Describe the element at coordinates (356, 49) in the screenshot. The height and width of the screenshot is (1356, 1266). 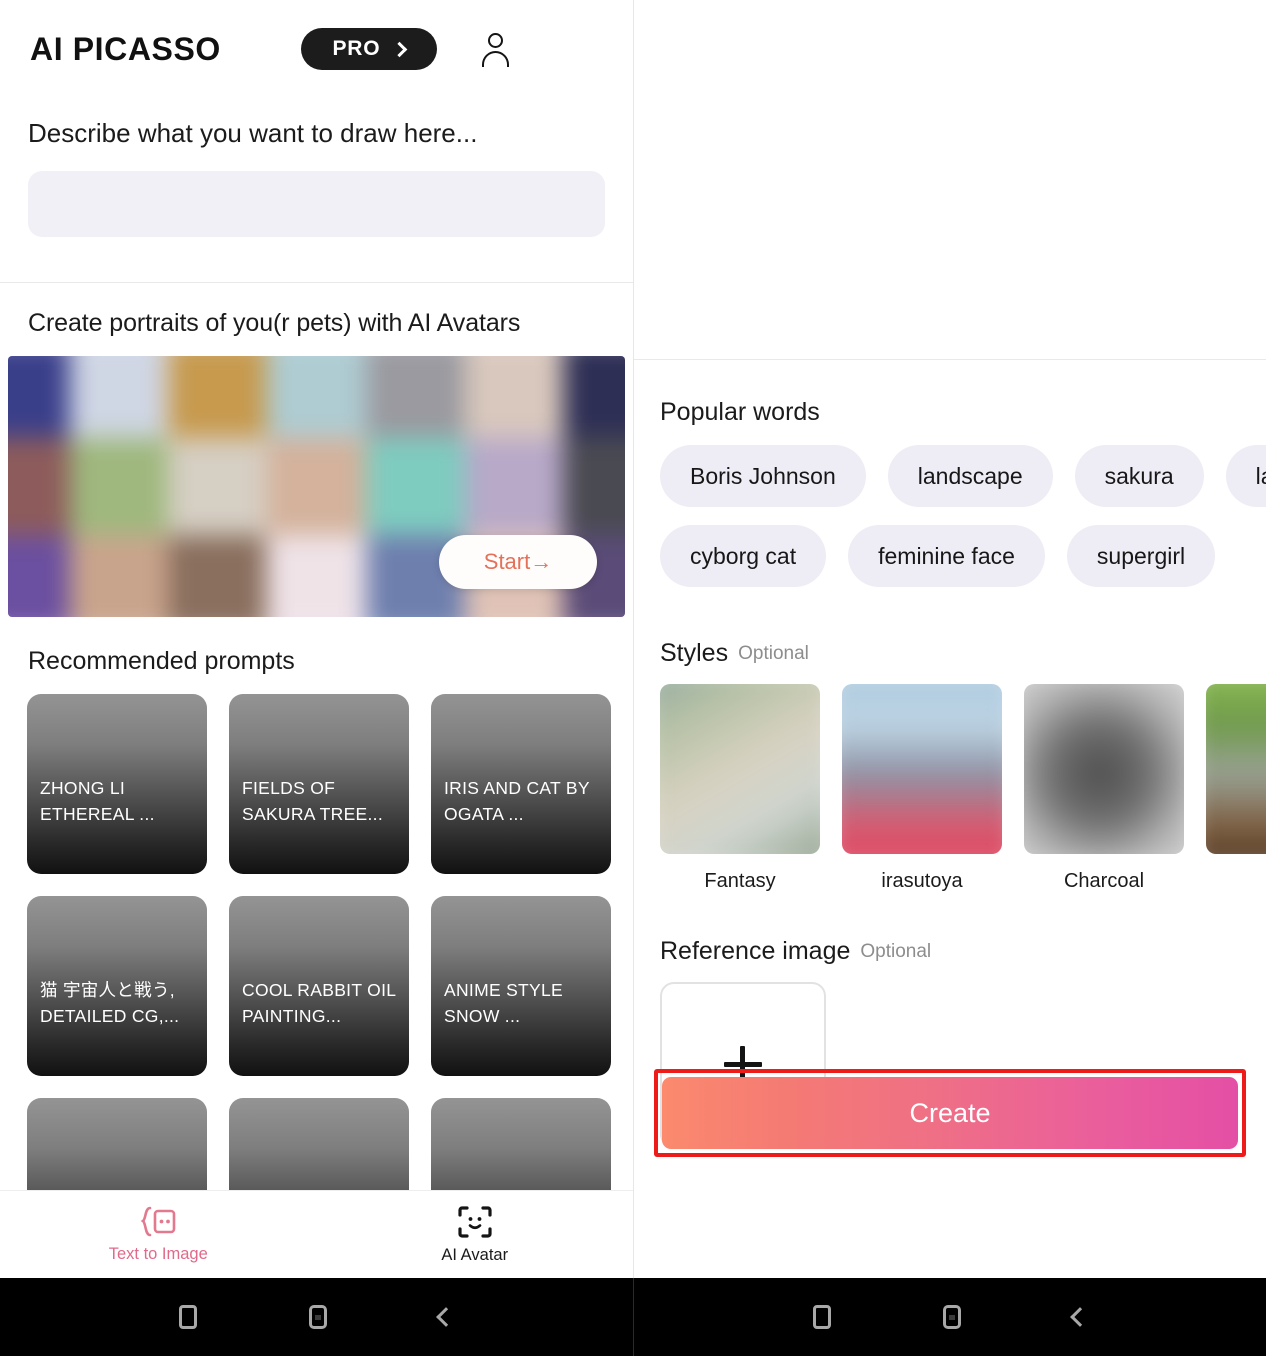
I see `pro-badge-label: PRO` at that location.